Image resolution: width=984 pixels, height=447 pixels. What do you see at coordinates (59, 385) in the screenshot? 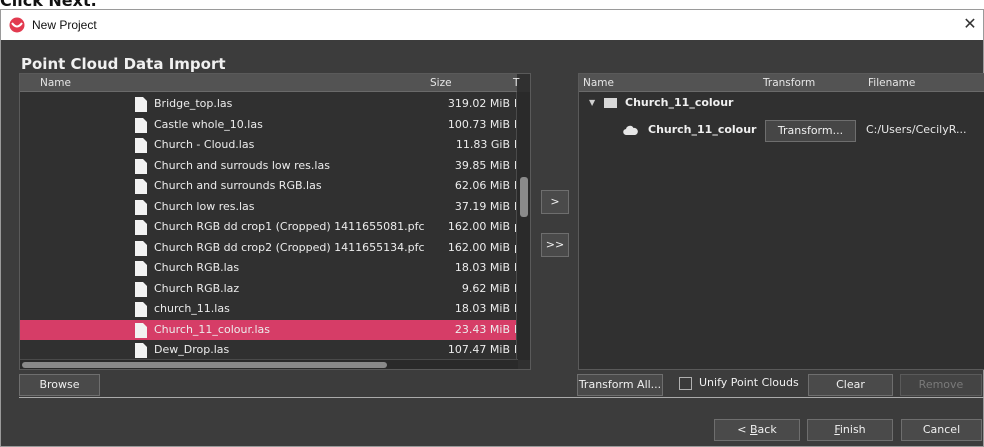
I see `browse-button: Browse` at bounding box center [59, 385].